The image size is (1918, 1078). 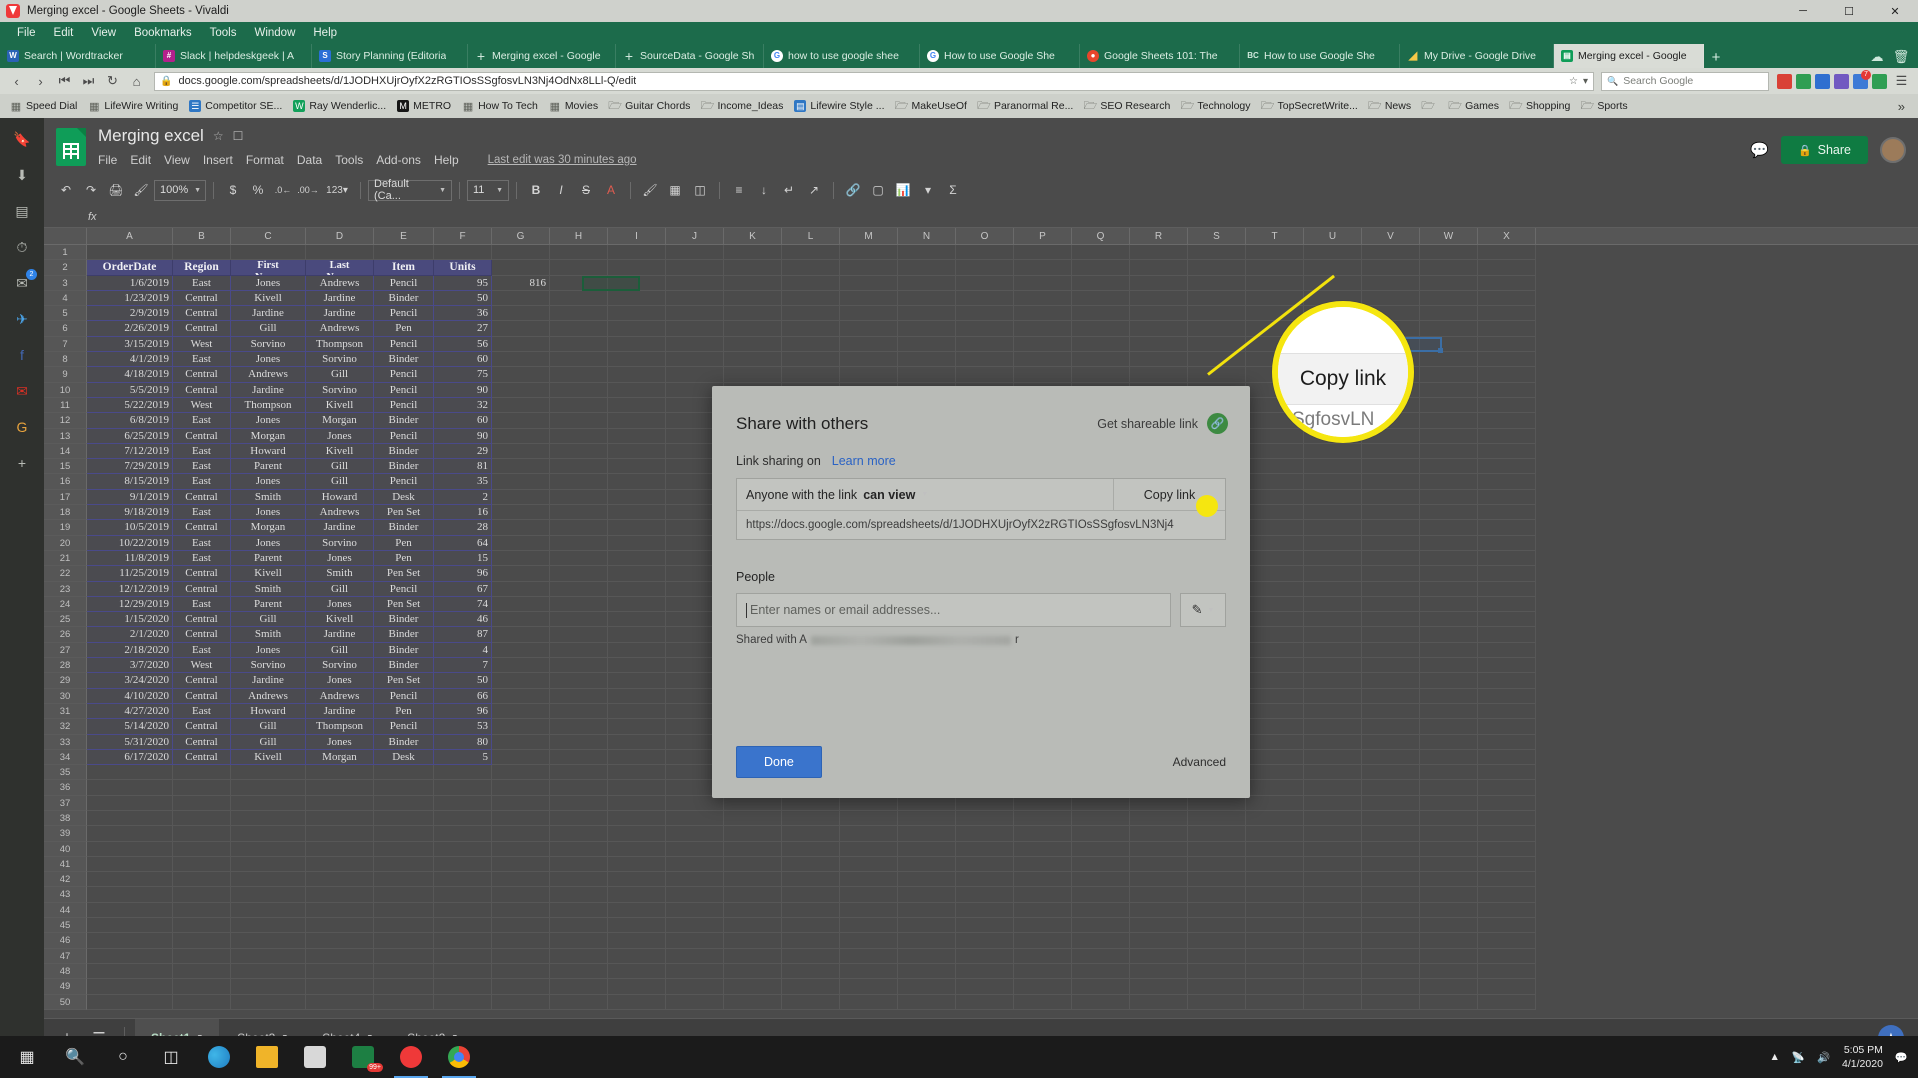 I want to click on search-icon: 🔍, so click(x=75, y=1057).